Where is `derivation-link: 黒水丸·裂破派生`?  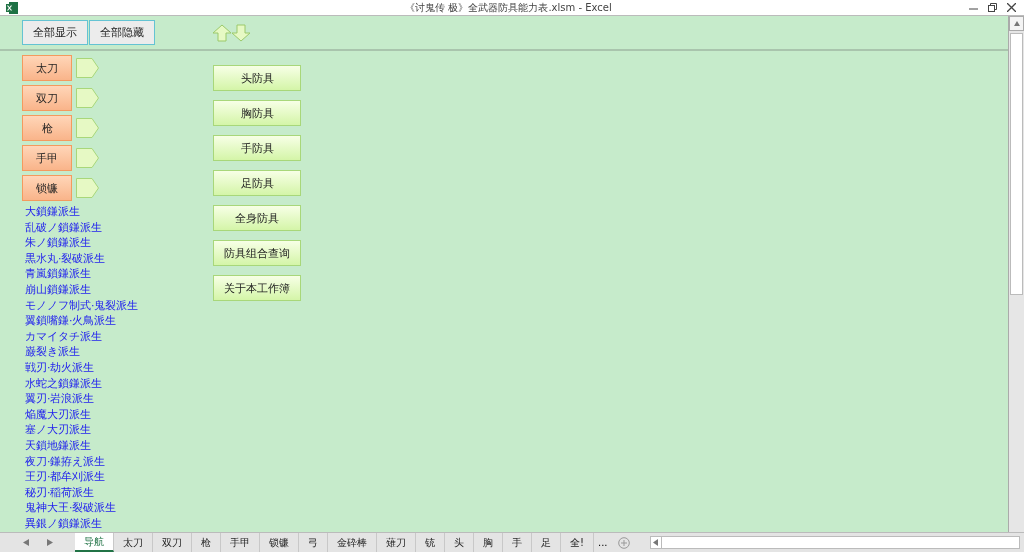
derivation-link: 黒水丸·裂破派生 is located at coordinates (119, 258).